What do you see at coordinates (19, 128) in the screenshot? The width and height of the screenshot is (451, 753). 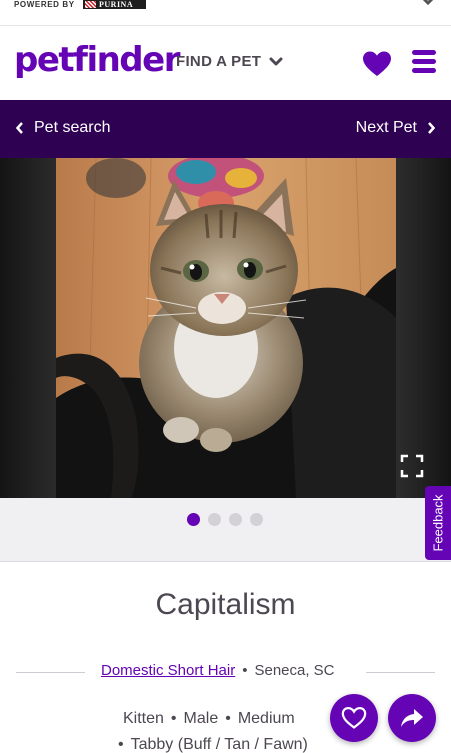 I see `chevron-left-icon` at bounding box center [19, 128].